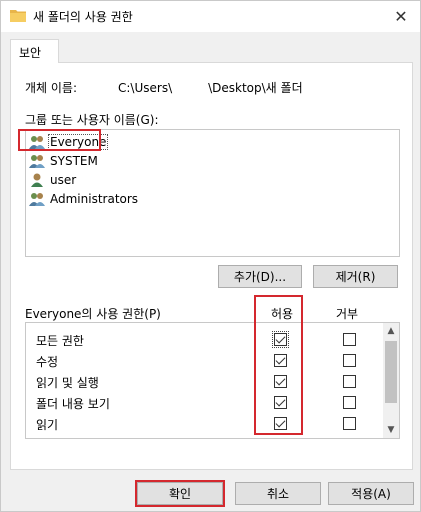 The height and width of the screenshot is (512, 421). What do you see at coordinates (391, 331) in the screenshot?
I see `scroll-up-arrow-icon: ▲` at bounding box center [391, 331].